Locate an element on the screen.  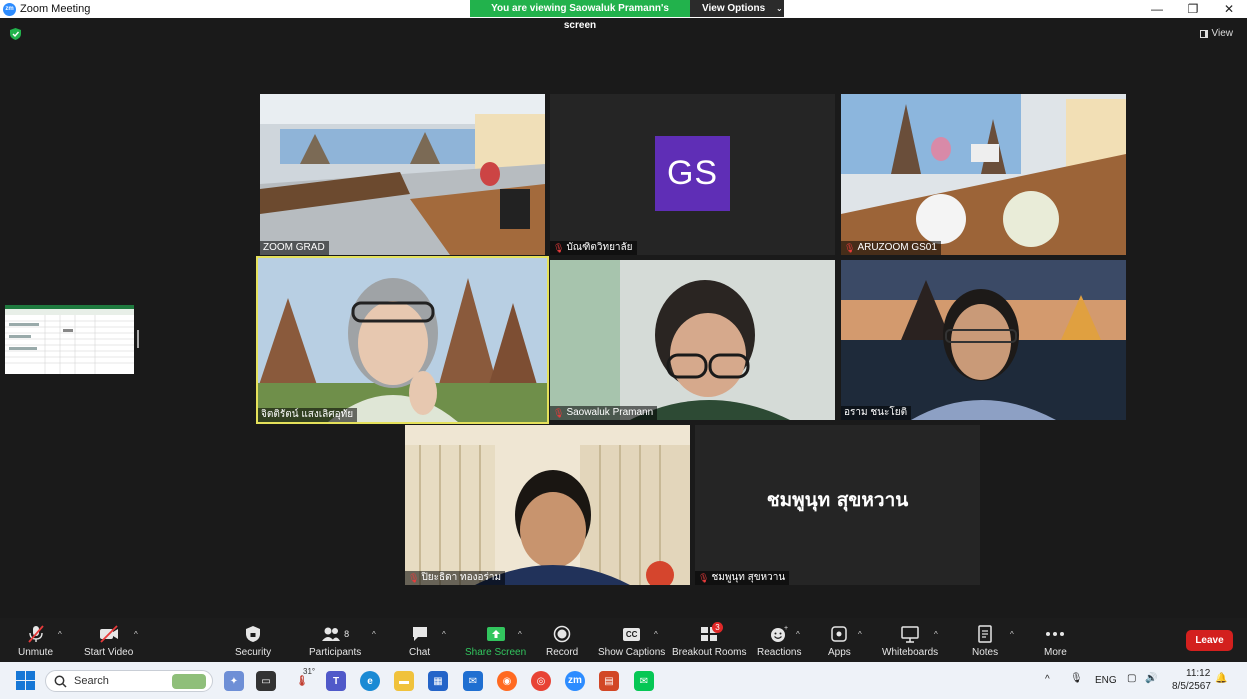
security-button: Security is located at coordinates (253, 641).